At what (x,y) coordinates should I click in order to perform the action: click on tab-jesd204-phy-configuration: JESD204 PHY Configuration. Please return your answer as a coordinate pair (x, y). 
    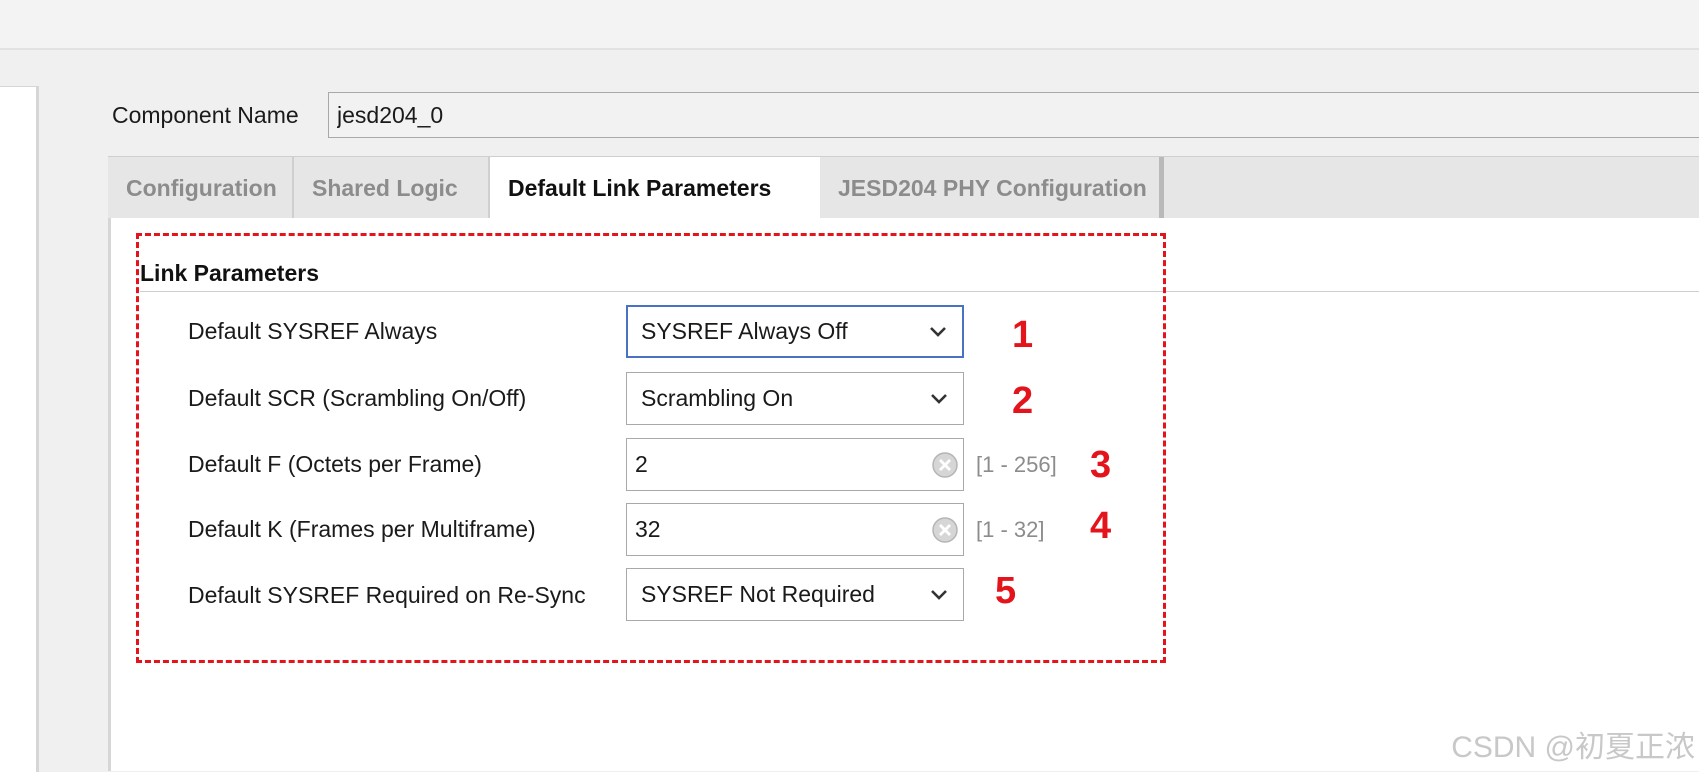
    Looking at the image, I should click on (992, 188).